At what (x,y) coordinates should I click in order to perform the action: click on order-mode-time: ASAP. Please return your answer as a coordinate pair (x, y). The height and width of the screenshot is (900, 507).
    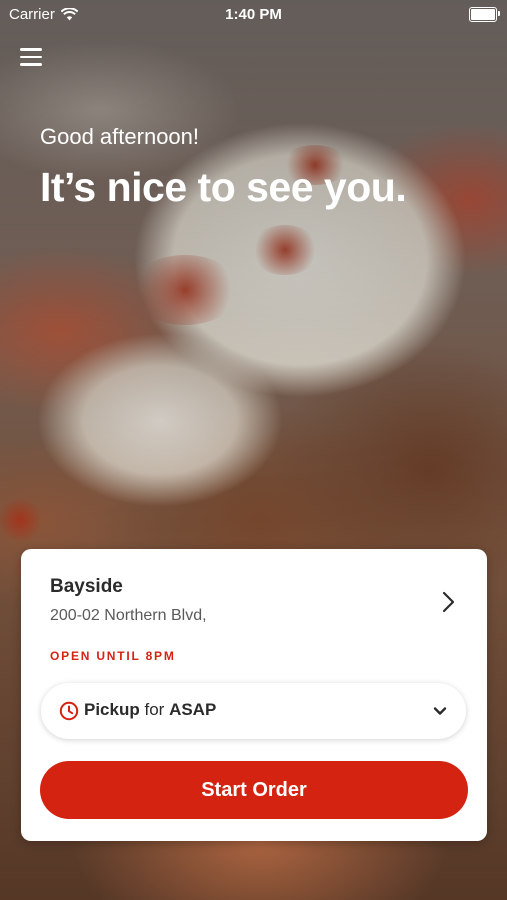
    Looking at the image, I should click on (193, 709).